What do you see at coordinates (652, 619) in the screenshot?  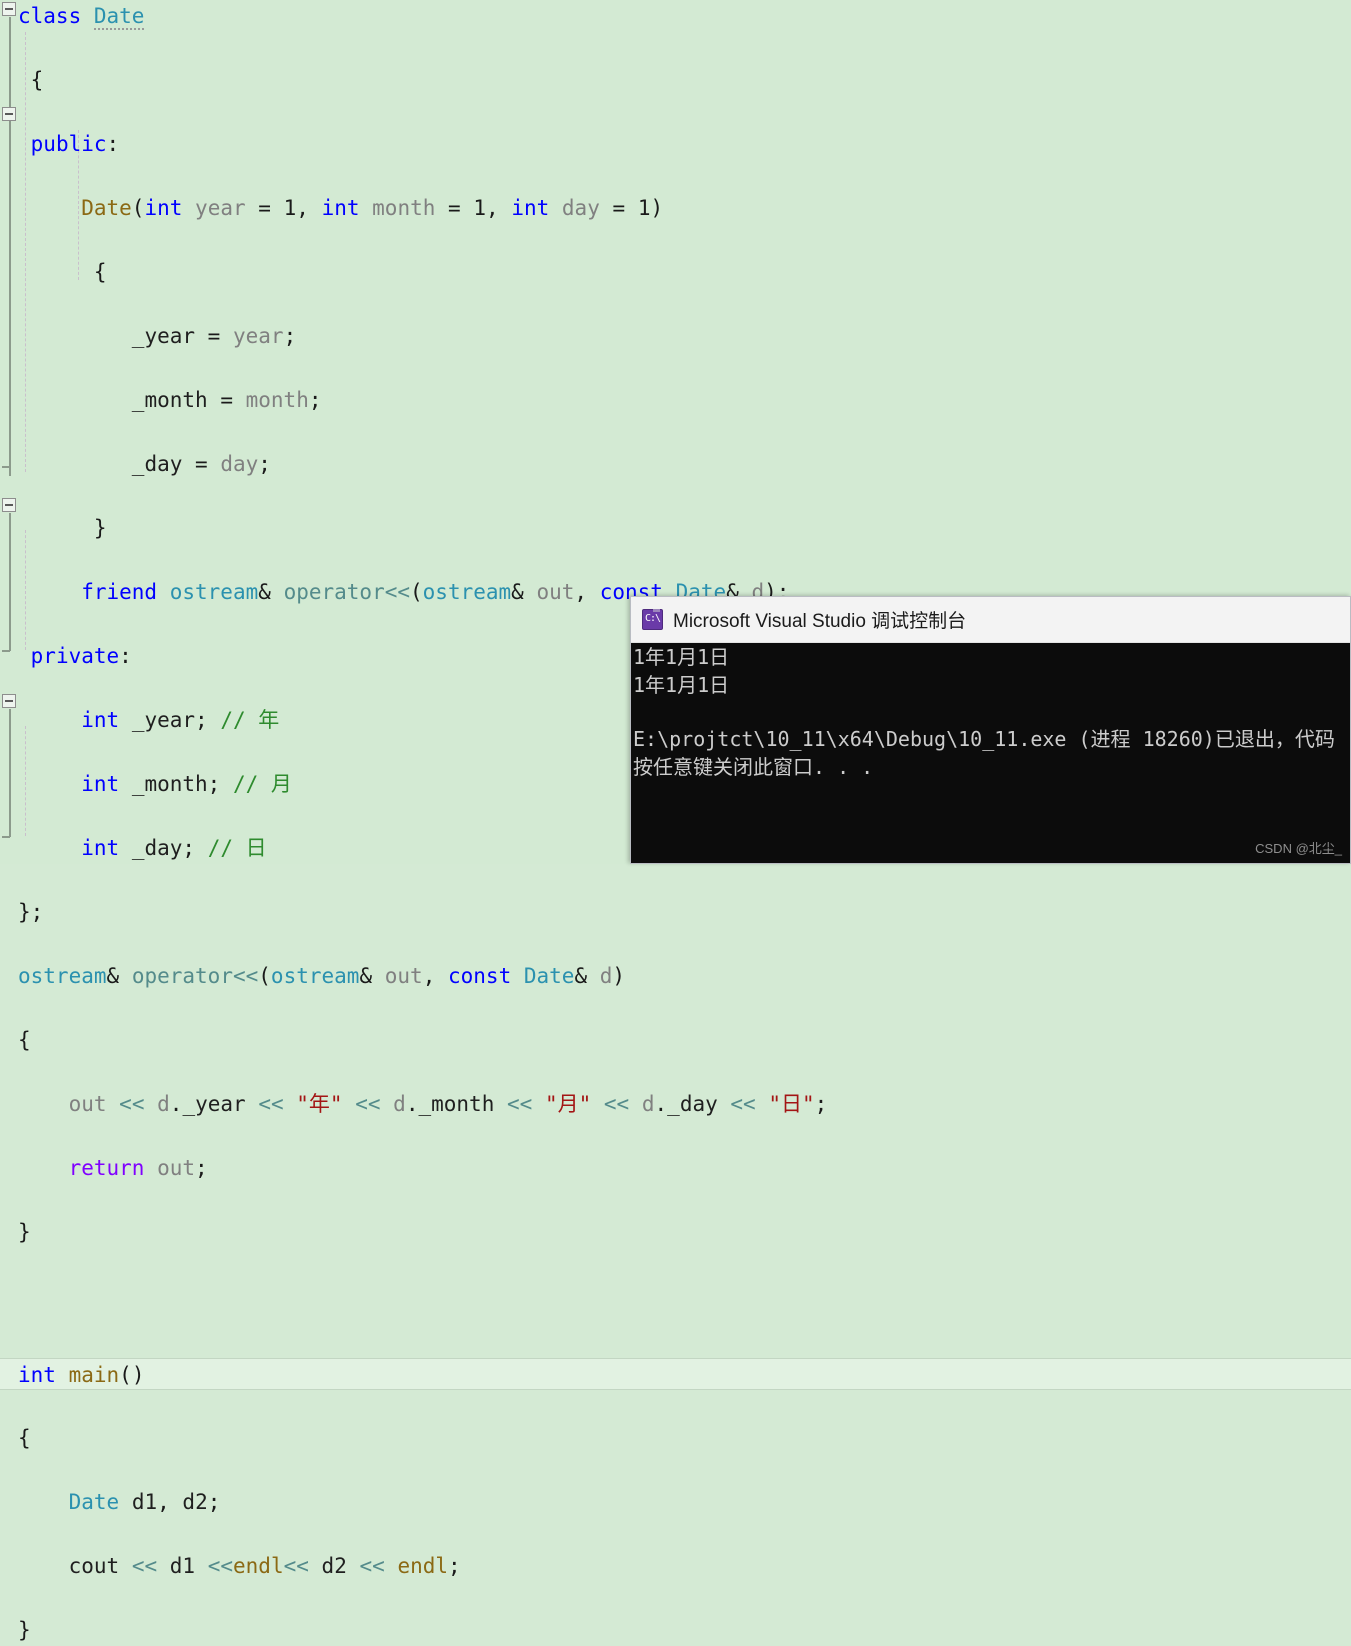 I see `command-prompt-icon: C:\` at bounding box center [652, 619].